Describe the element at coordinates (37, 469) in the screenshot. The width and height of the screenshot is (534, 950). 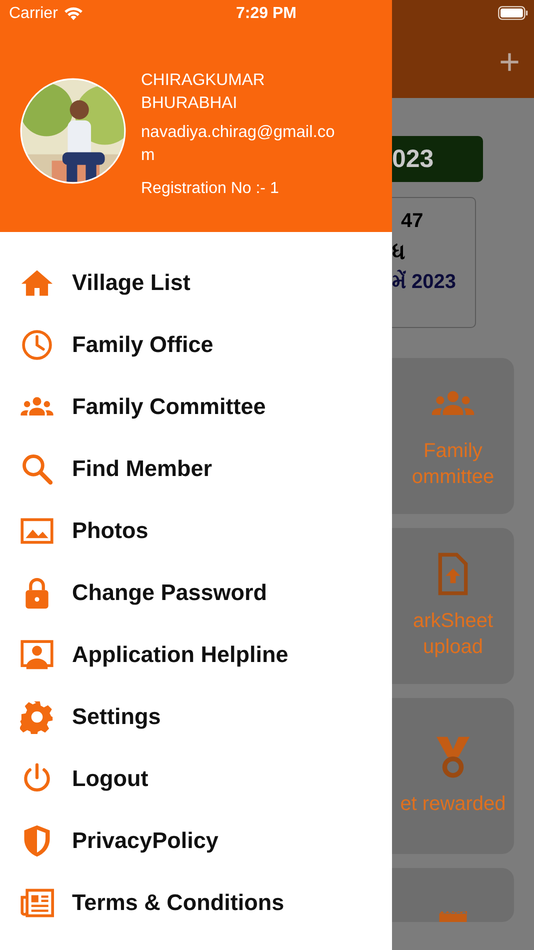
I see `search-icon` at that location.